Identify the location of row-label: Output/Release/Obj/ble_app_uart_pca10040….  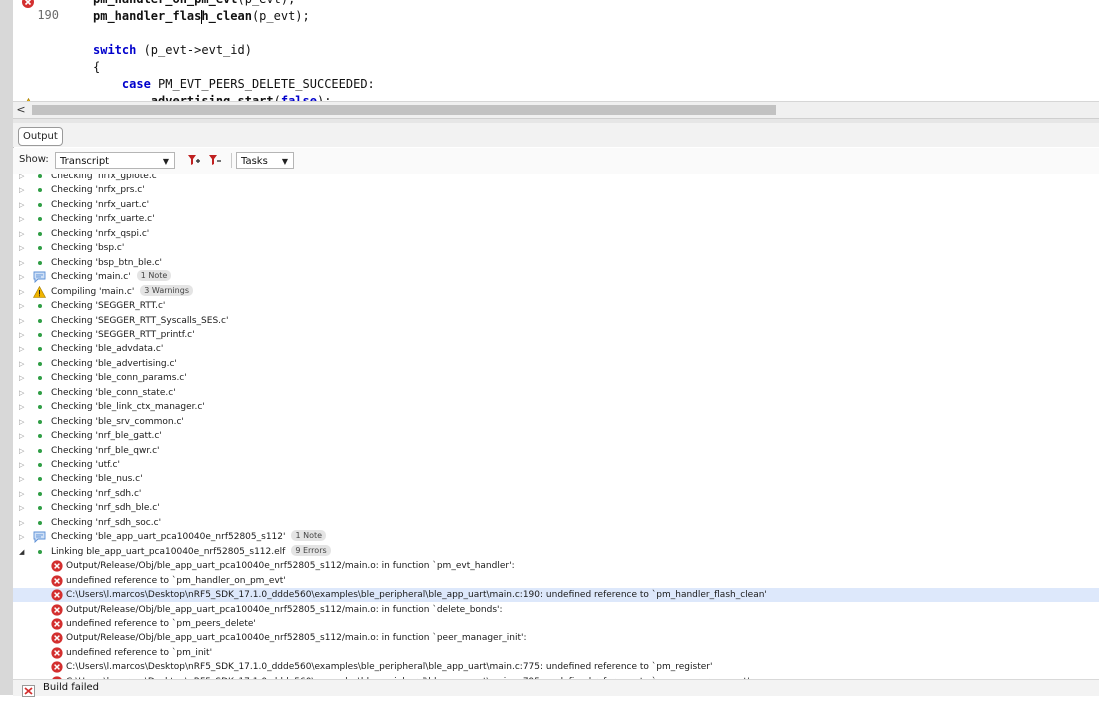
(290, 566).